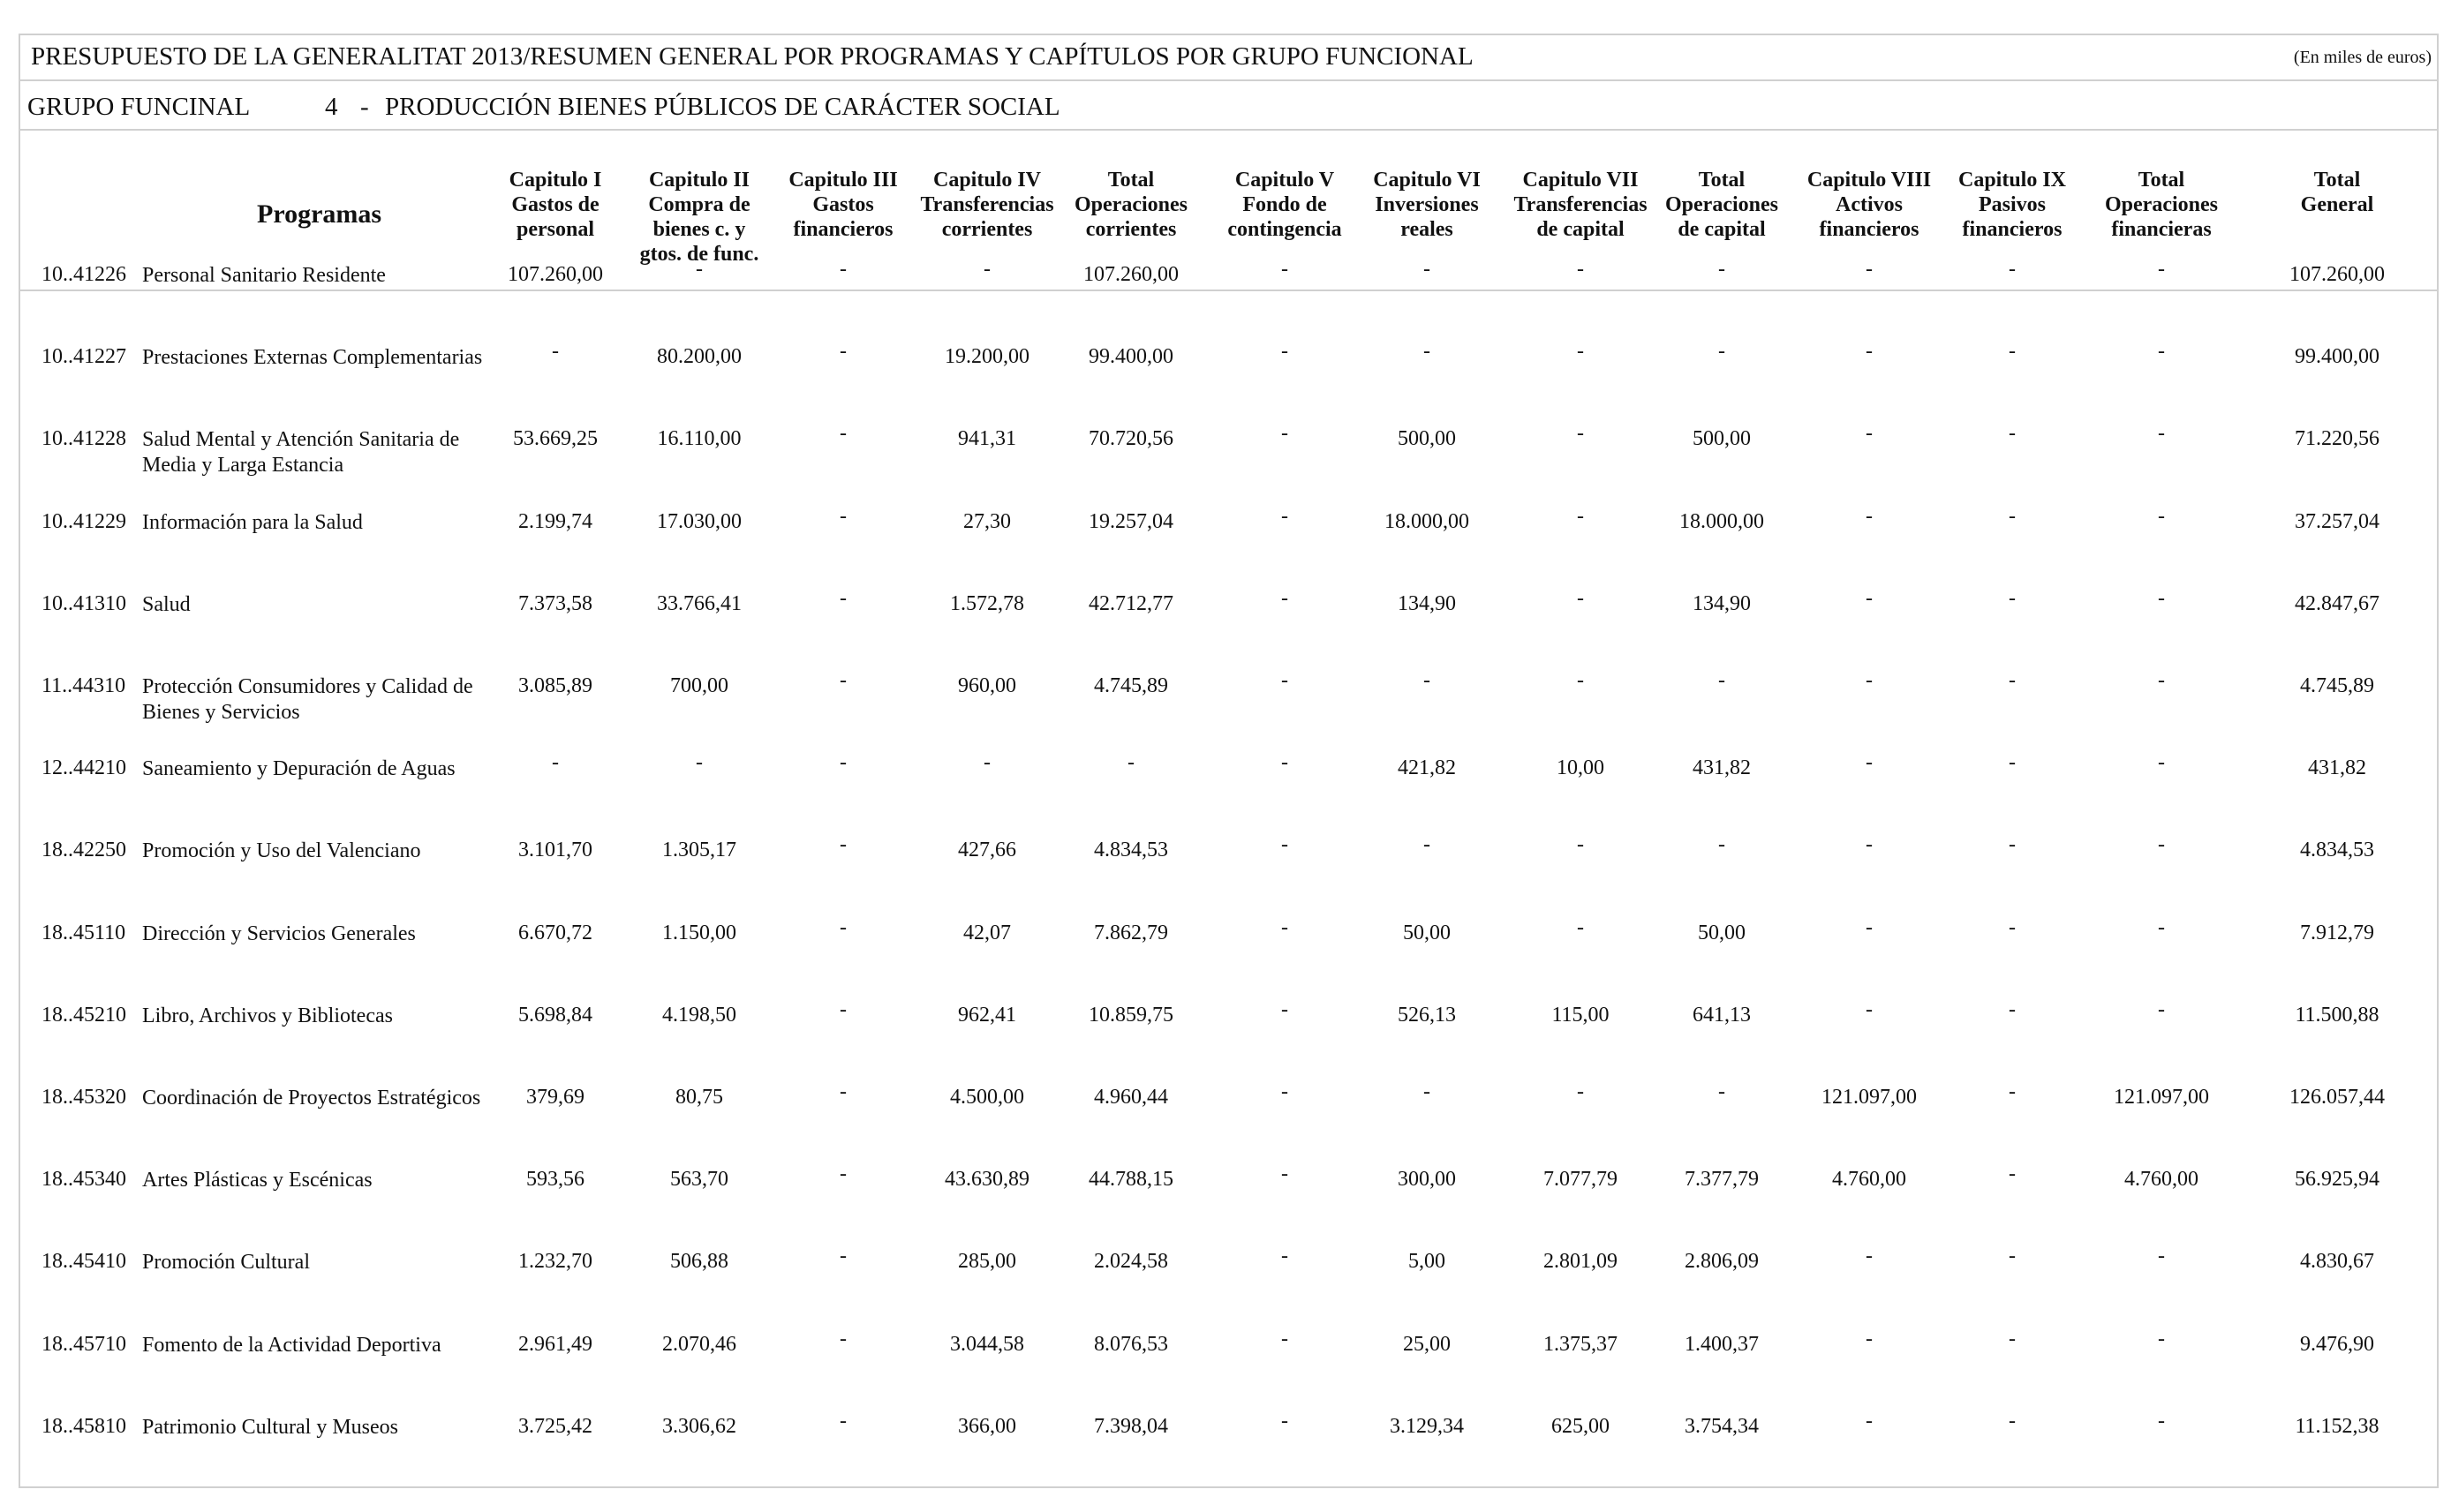 The width and height of the screenshot is (2451, 1512). What do you see at coordinates (987, 1097) in the screenshot?
I see `table-cell: 4.500,00` at bounding box center [987, 1097].